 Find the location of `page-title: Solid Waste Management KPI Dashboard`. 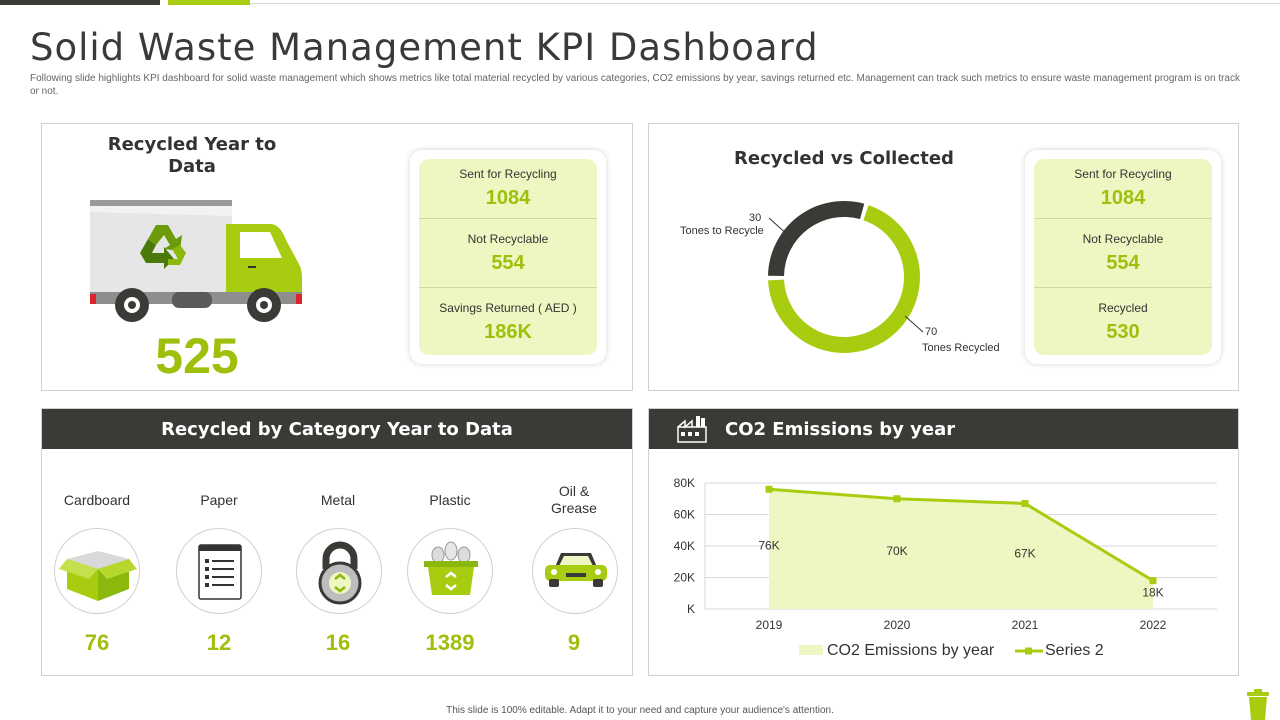

page-title: Solid Waste Management KPI Dashboard is located at coordinates (424, 47).